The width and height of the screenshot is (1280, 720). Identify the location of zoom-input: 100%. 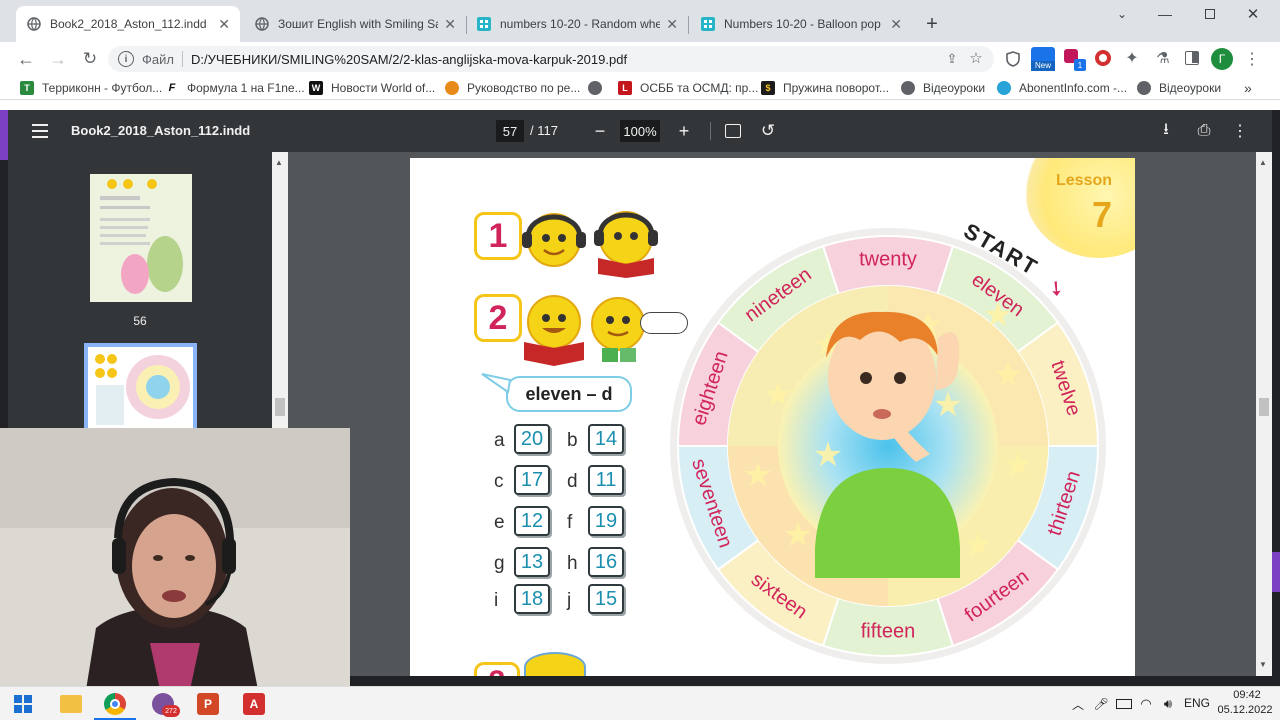
(640, 131).